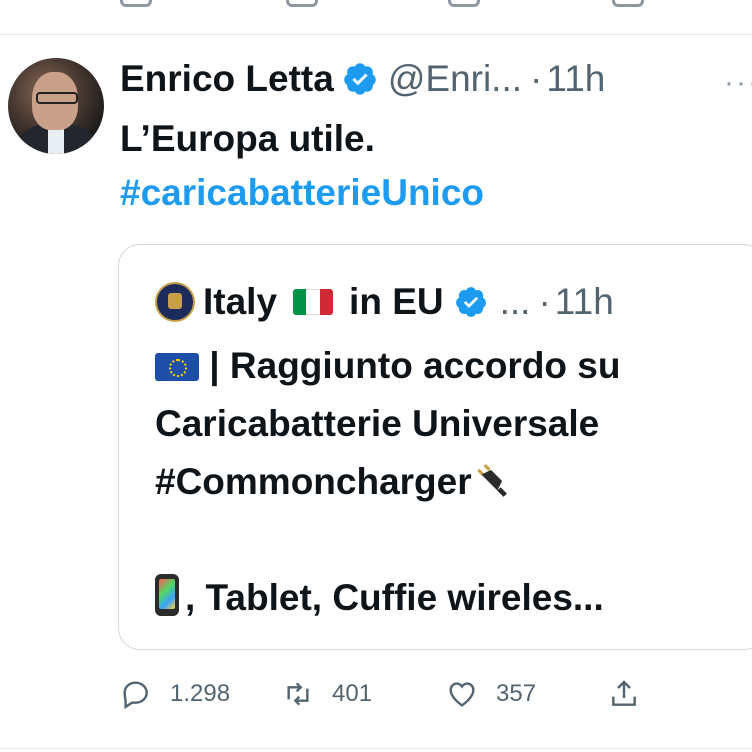 The width and height of the screenshot is (752, 752). What do you see at coordinates (415, 365) in the screenshot?
I see `quoted-line-1: | Raggiunto accordo su` at bounding box center [415, 365].